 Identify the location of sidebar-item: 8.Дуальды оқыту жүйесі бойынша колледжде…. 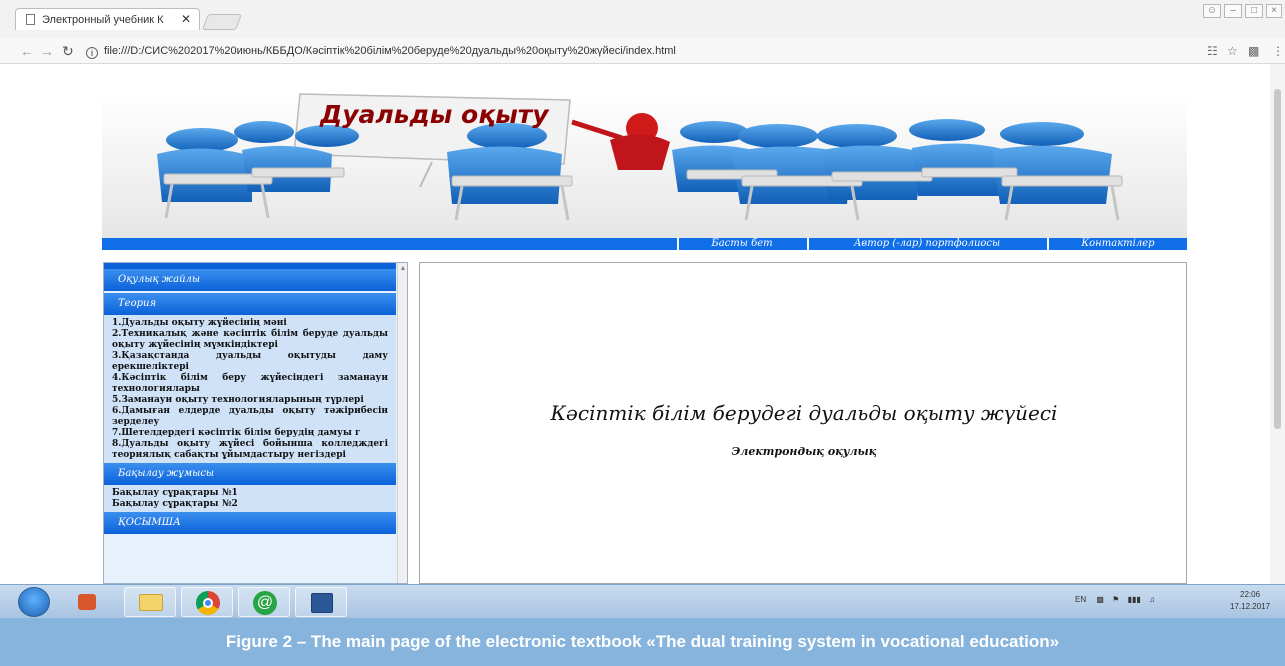
(250, 450).